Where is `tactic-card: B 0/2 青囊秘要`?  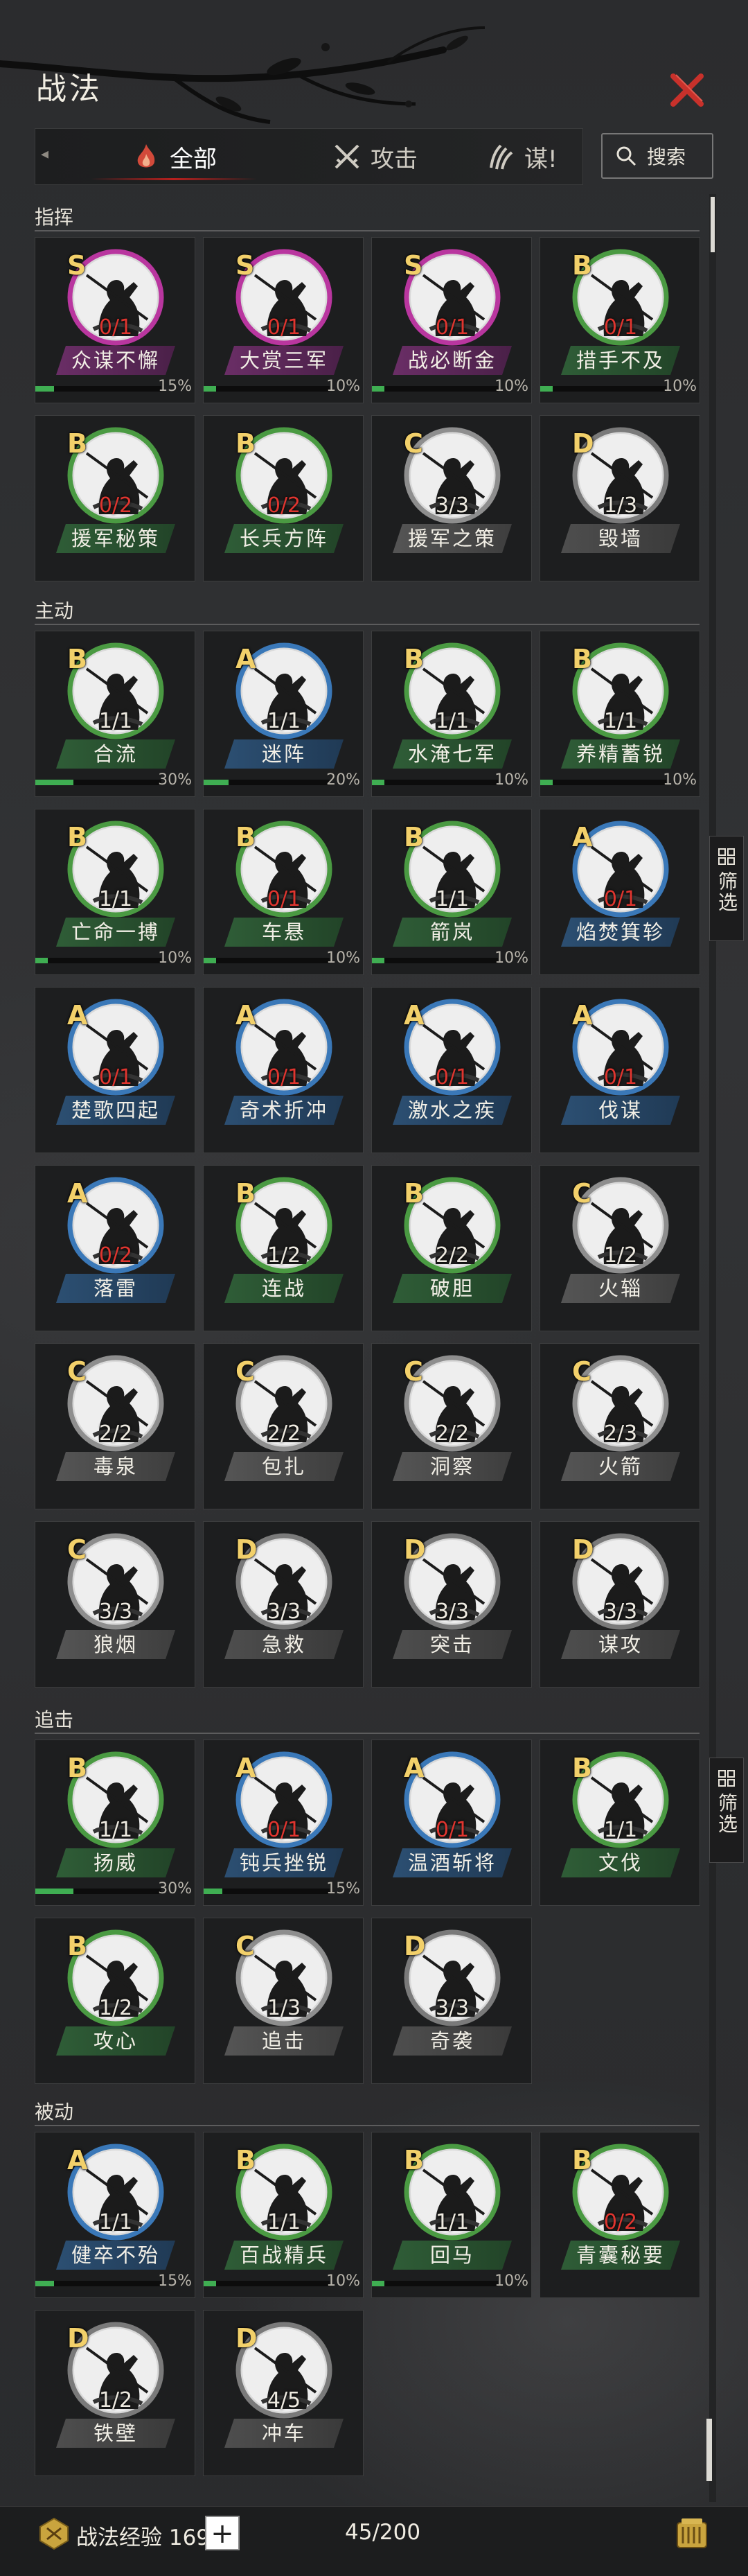
tactic-card: B 0/2 青囊秘要 is located at coordinates (620, 2215).